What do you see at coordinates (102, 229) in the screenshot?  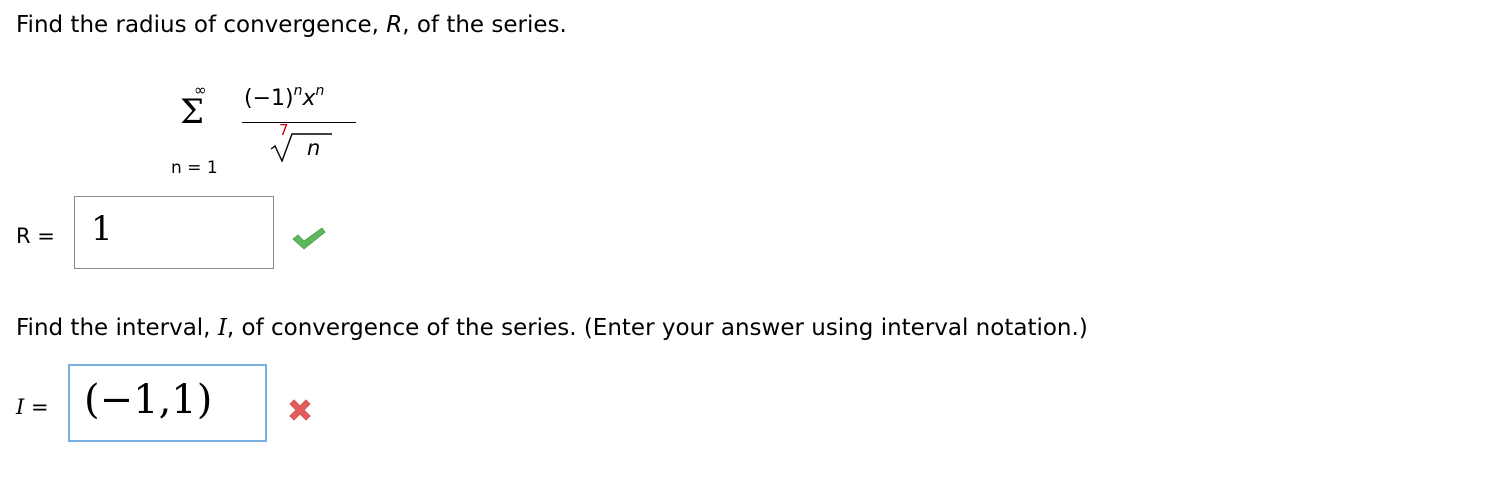 I see `radius-answer-value: 1` at bounding box center [102, 229].